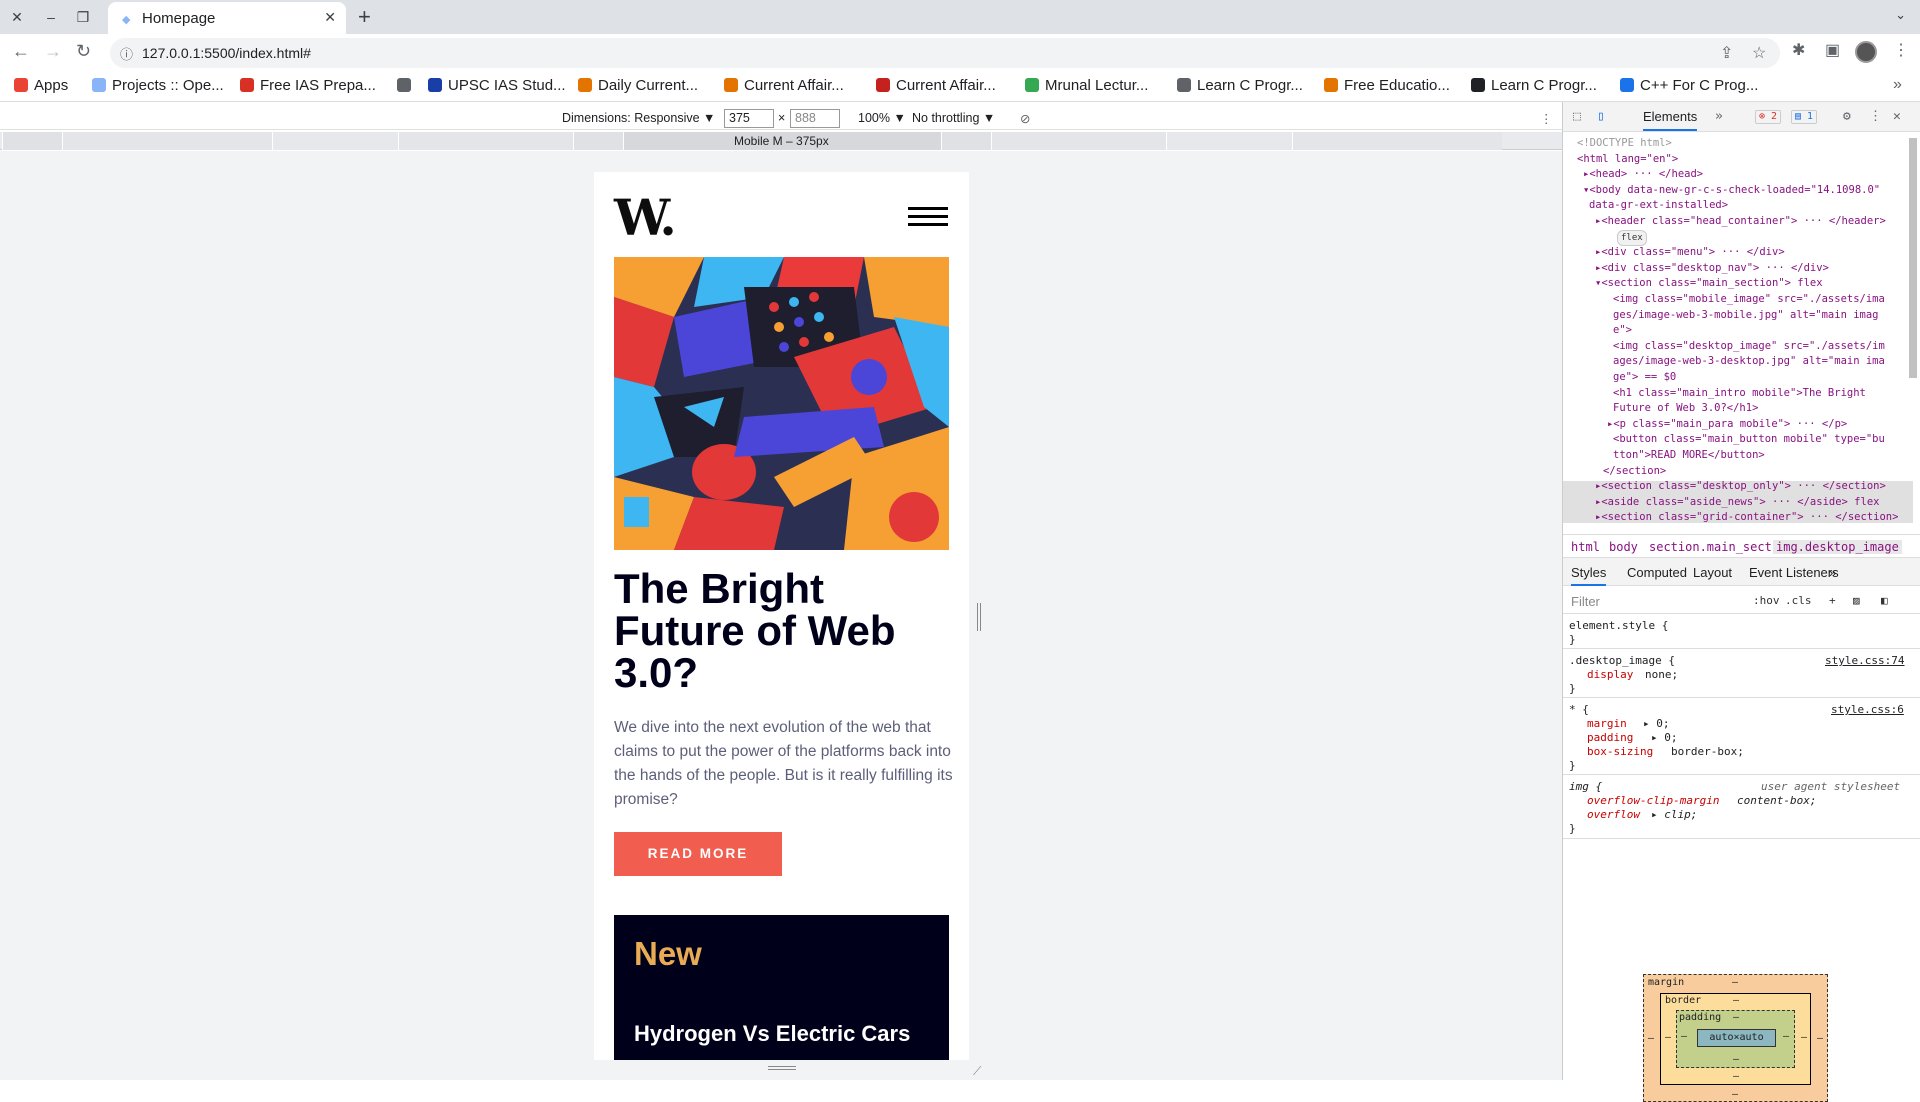 This screenshot has height=1102, width=1920. Describe the element at coordinates (1689, 455) in the screenshot. I see `dom-node-line: tton">READ MORE</button>` at that location.